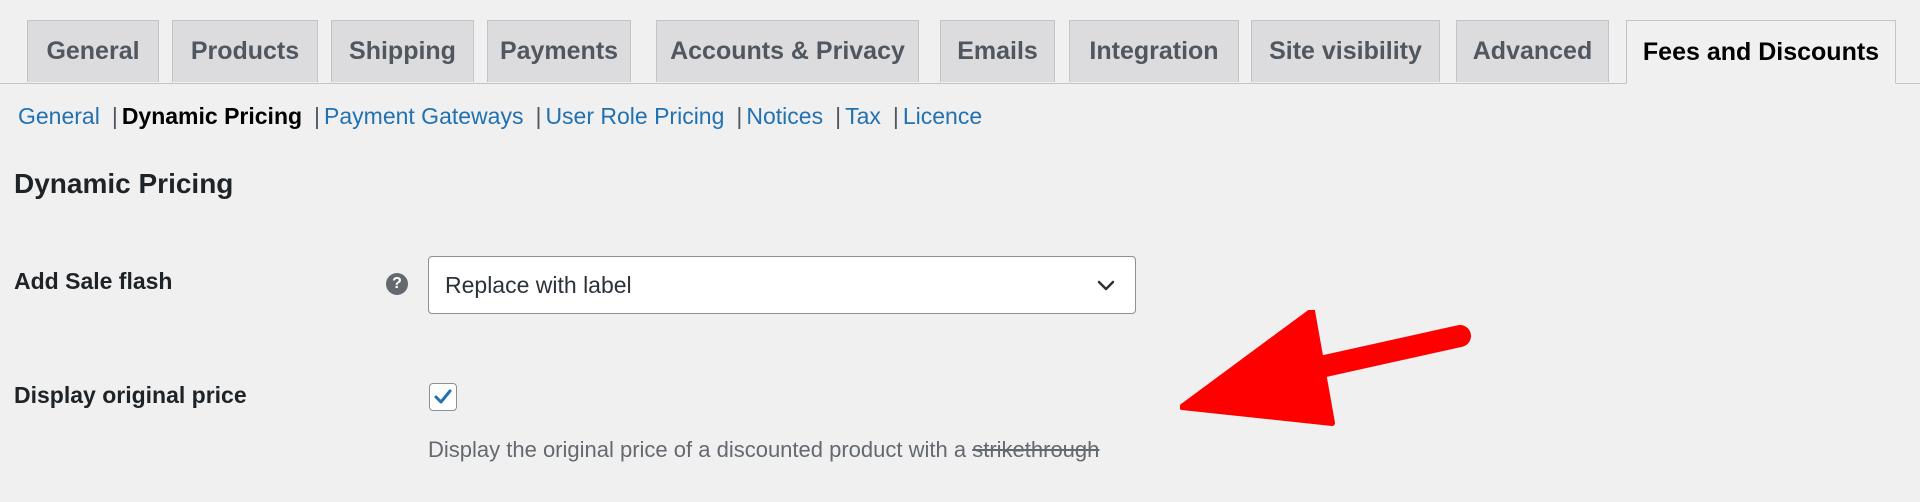  What do you see at coordinates (538, 284) in the screenshot?
I see `sale-flash-selected-value: Replace with label` at bounding box center [538, 284].